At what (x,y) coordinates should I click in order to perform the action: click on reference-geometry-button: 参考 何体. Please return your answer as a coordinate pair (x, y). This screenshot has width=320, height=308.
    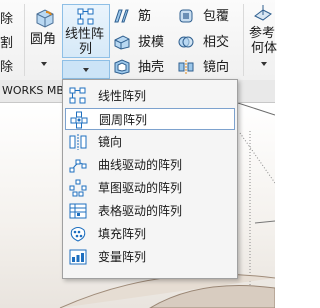
    Looking at the image, I should click on (262, 40).